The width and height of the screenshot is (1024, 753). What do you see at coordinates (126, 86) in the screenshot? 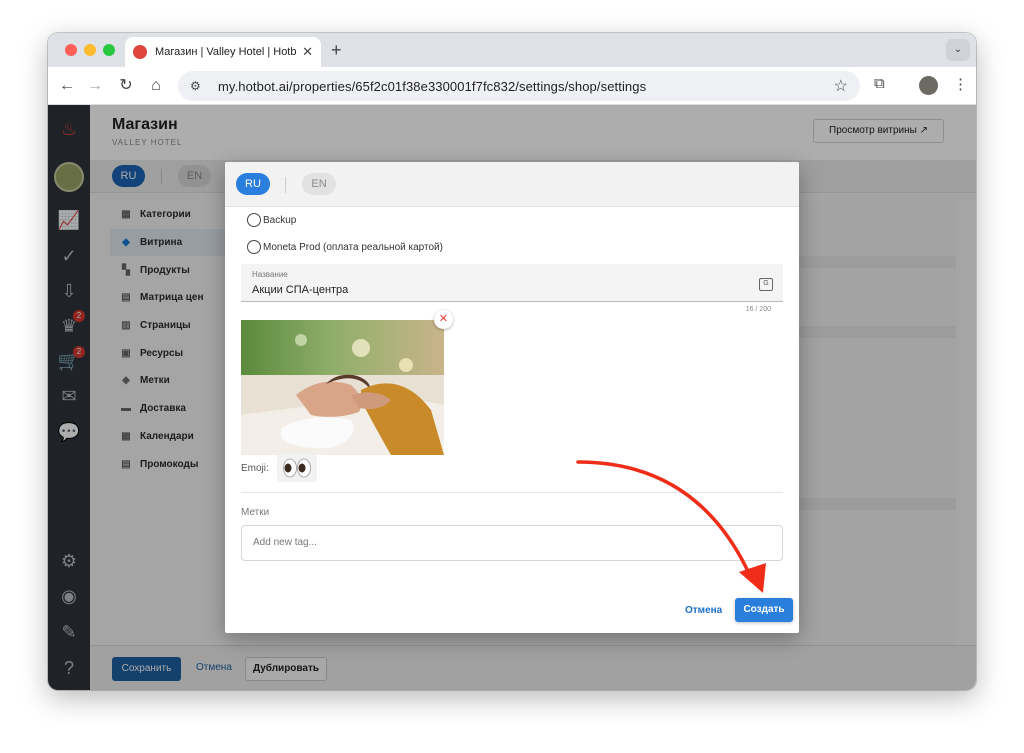
I see `reload-icon: ↻` at bounding box center [126, 86].